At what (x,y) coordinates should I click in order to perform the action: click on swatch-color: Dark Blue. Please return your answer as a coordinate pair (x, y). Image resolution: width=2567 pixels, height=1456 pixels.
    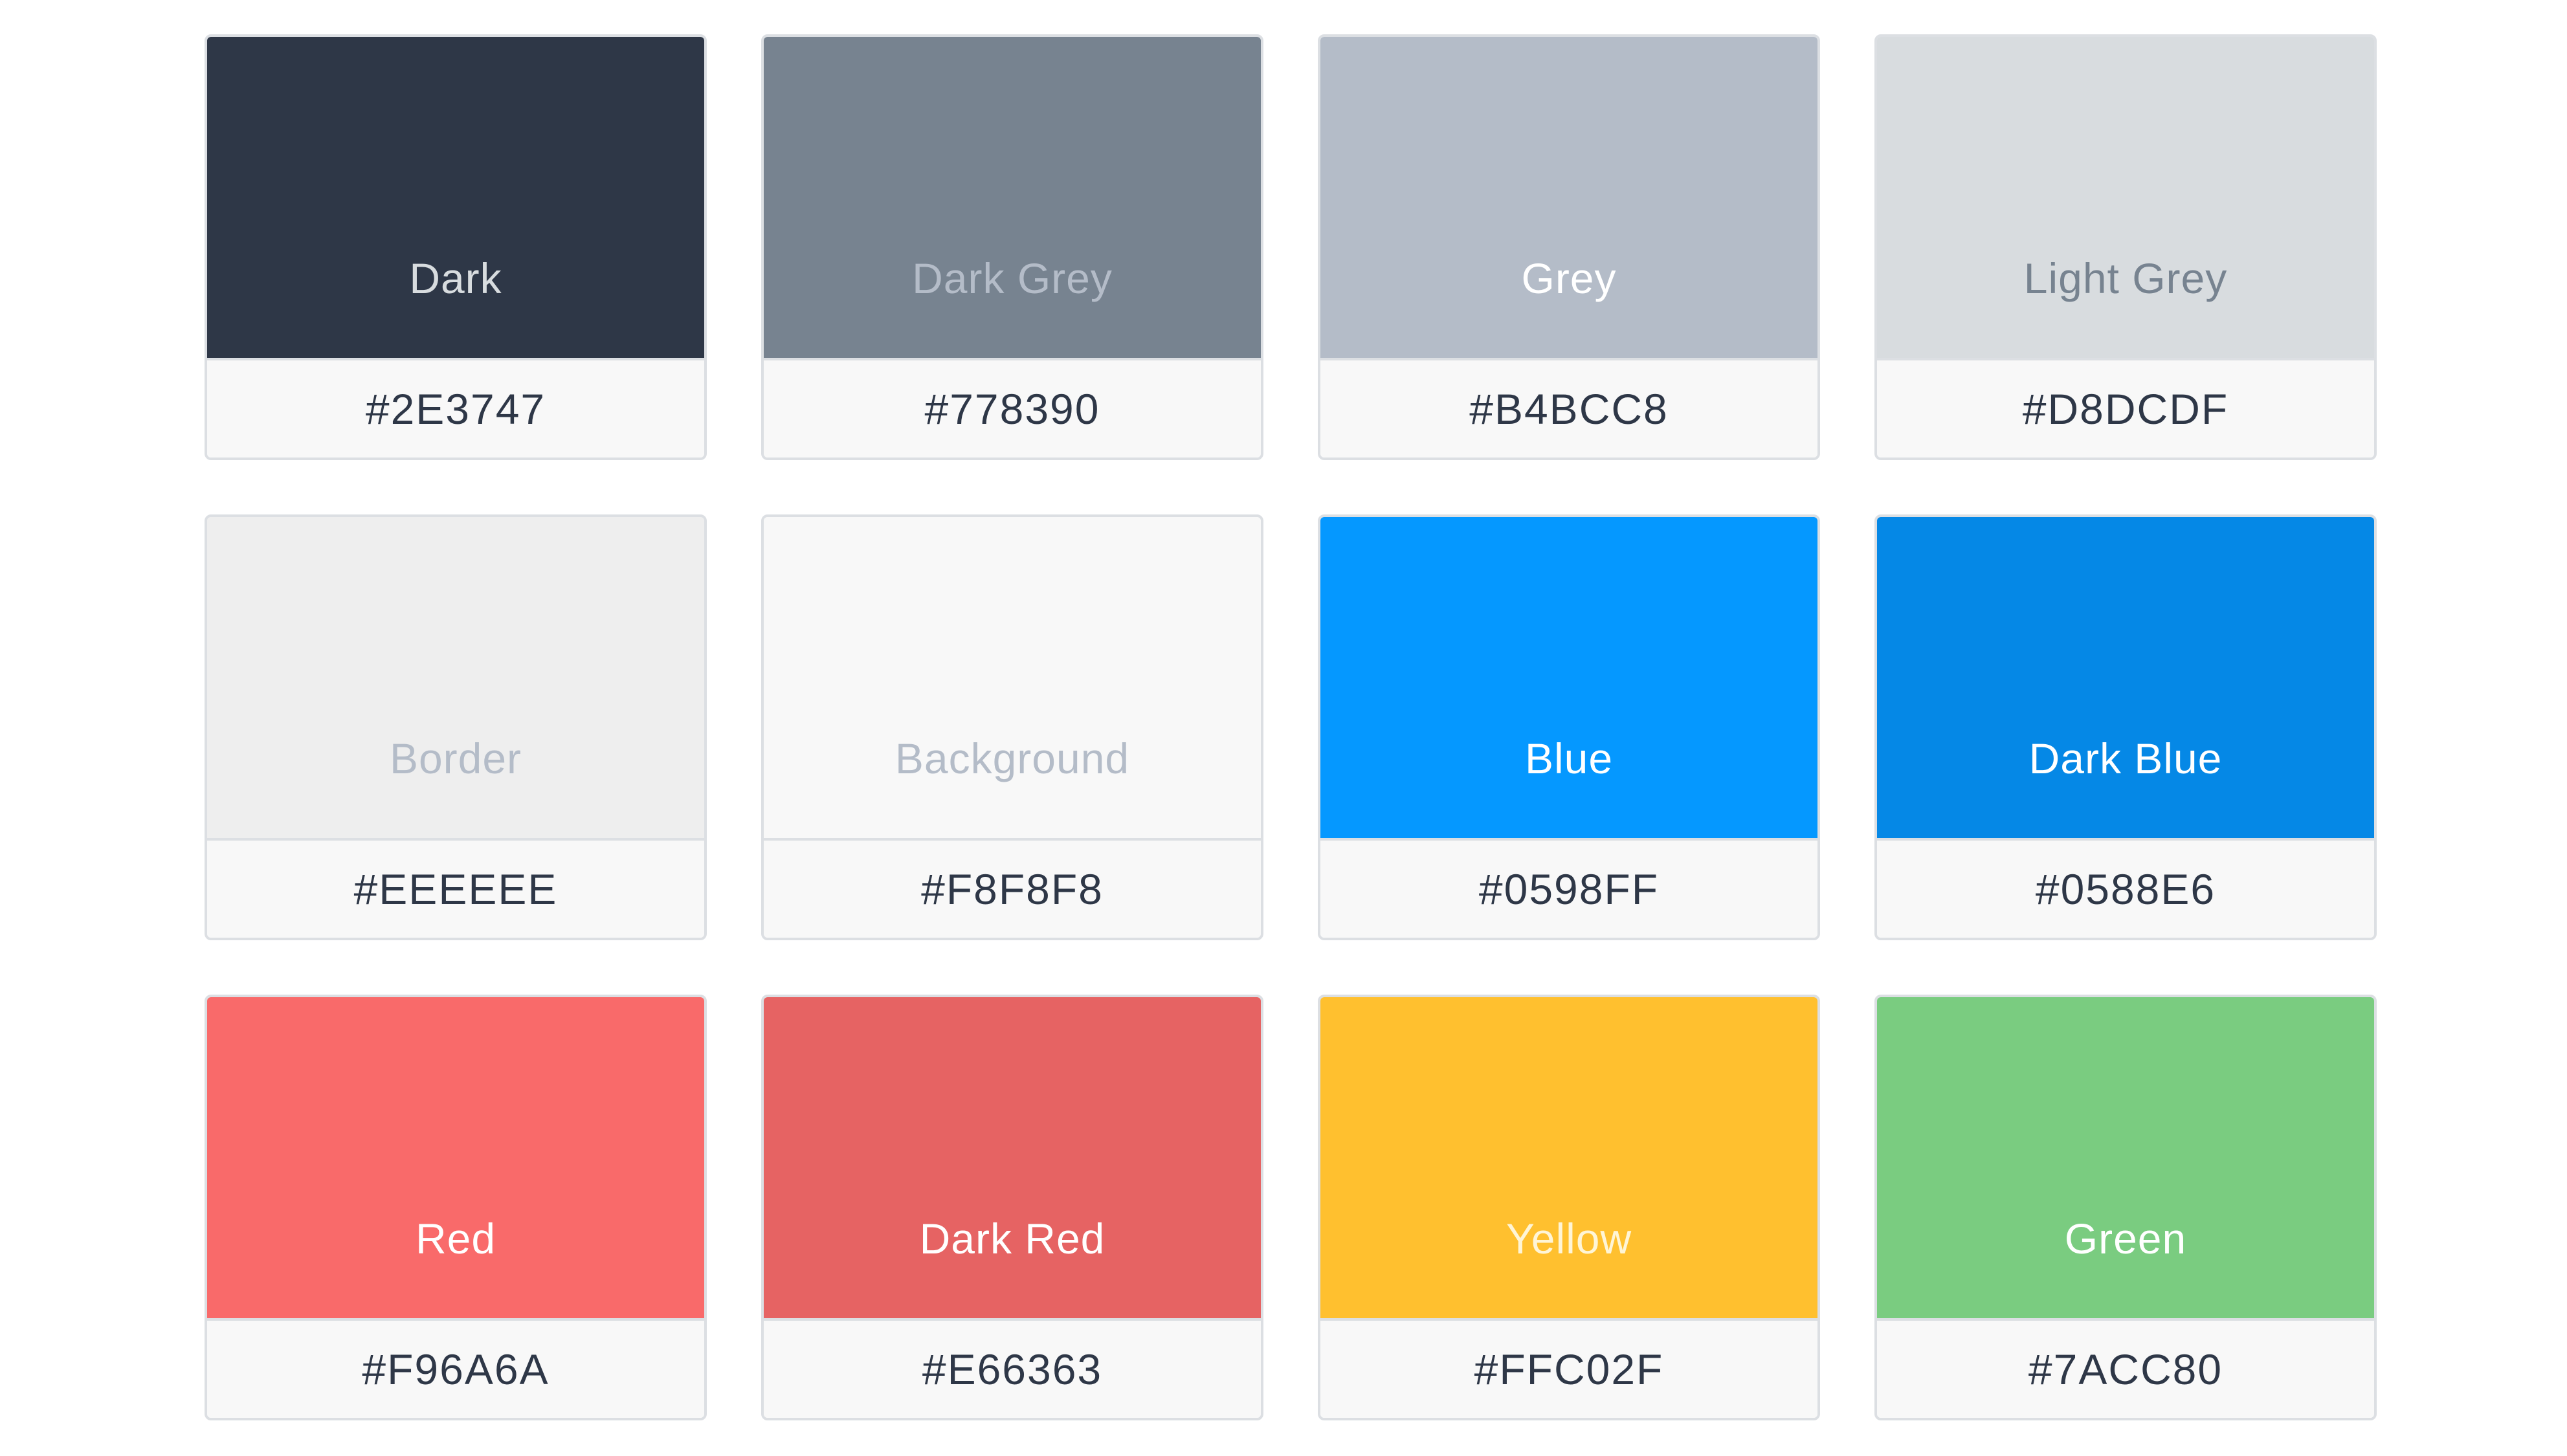
    Looking at the image, I should click on (2125, 677).